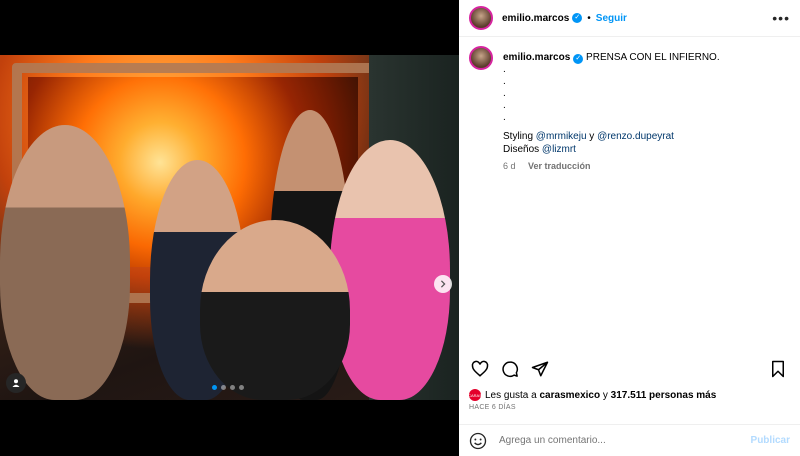 Image resolution: width=800 pixels, height=456 pixels. I want to click on emoji-icon, so click(478, 441).